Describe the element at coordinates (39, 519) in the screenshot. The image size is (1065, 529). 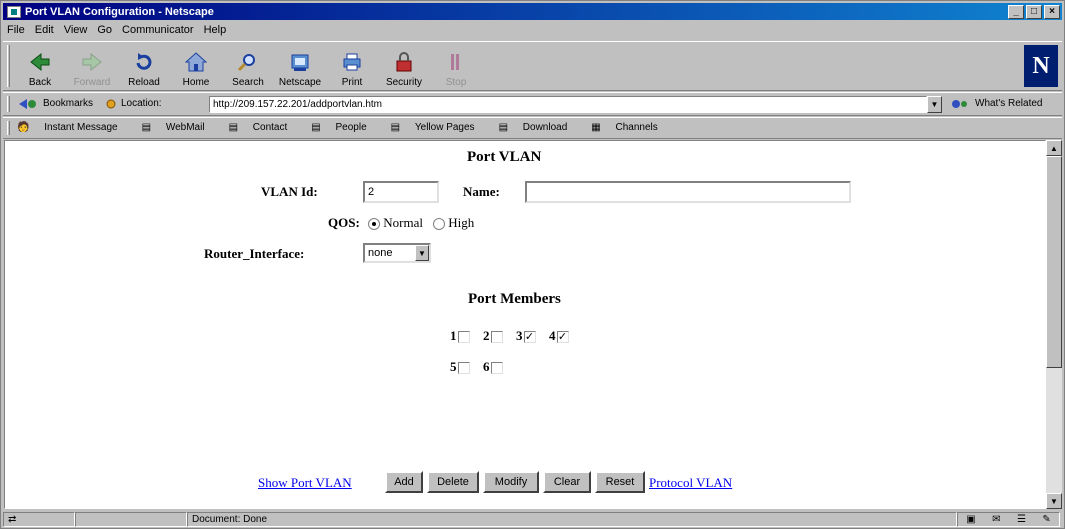
I see `security-status: ⇄` at that location.